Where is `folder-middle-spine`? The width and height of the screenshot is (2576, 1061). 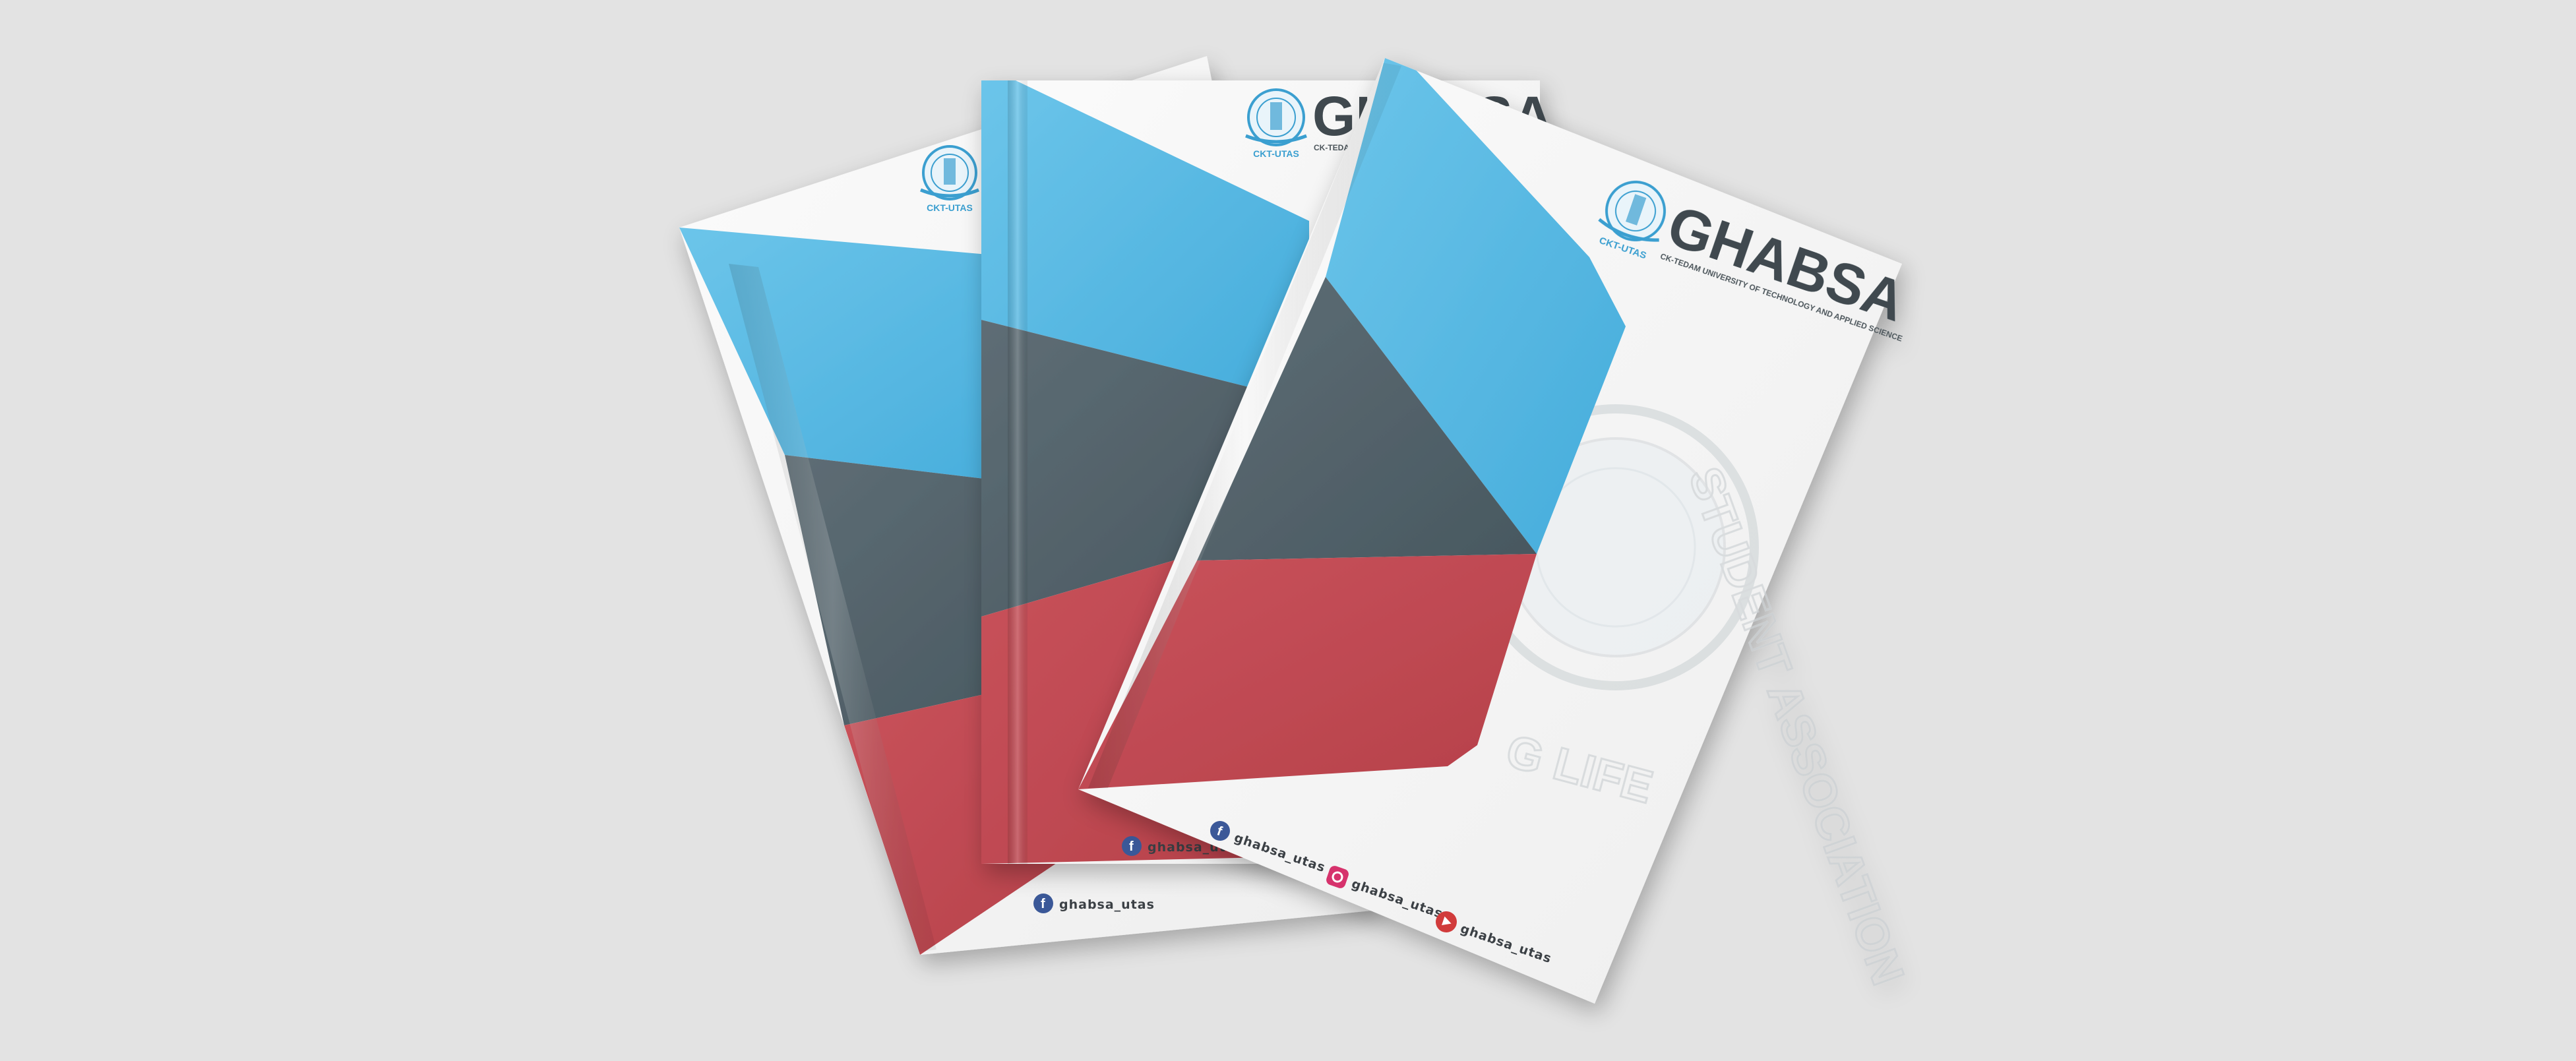
folder-middle-spine is located at coordinates (1017, 472).